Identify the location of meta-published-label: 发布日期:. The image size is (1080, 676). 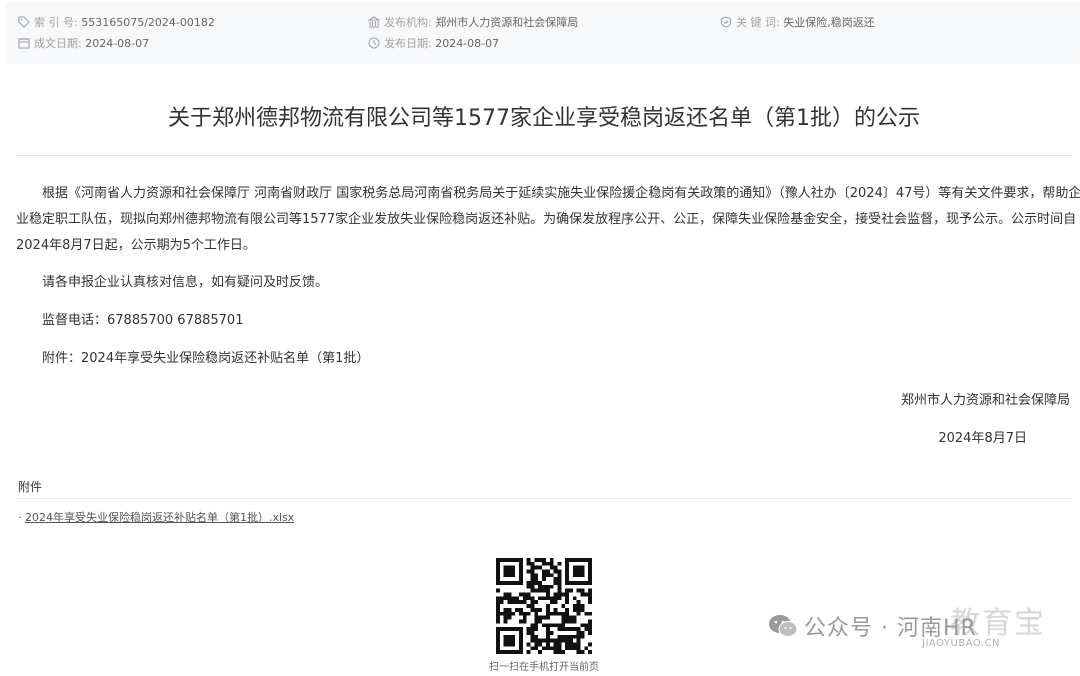
(408, 43).